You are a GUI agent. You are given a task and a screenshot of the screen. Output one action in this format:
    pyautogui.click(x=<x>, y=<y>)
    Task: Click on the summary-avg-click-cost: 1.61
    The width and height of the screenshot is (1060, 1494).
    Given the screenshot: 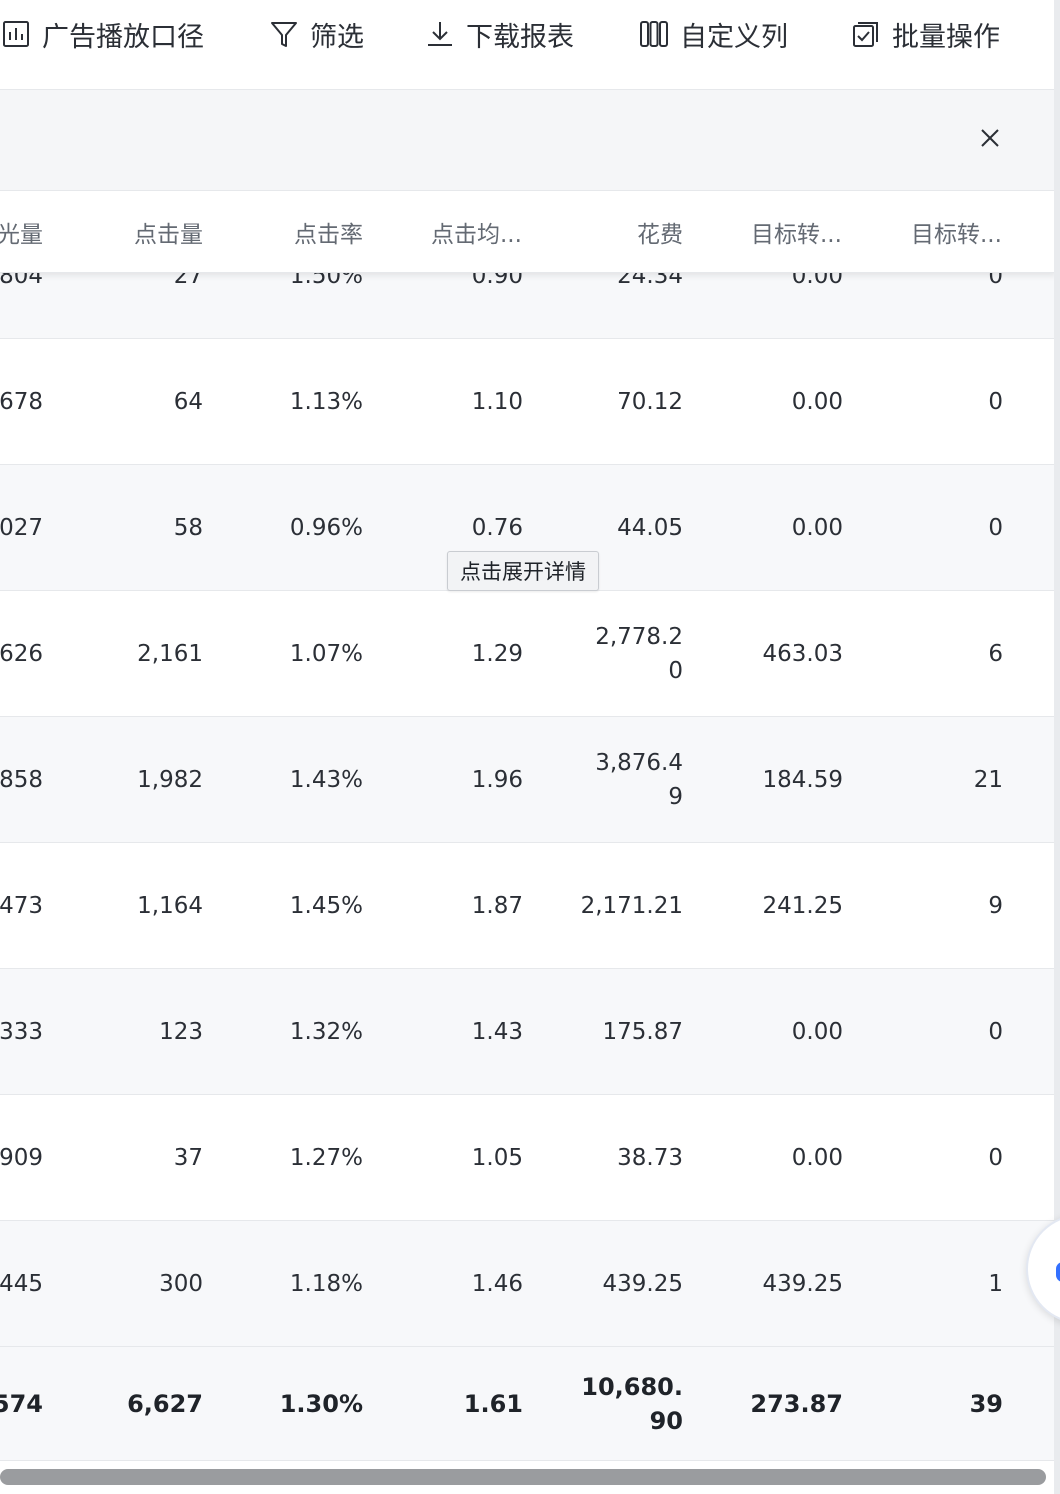 What is the action you would take?
    pyautogui.click(x=493, y=1404)
    